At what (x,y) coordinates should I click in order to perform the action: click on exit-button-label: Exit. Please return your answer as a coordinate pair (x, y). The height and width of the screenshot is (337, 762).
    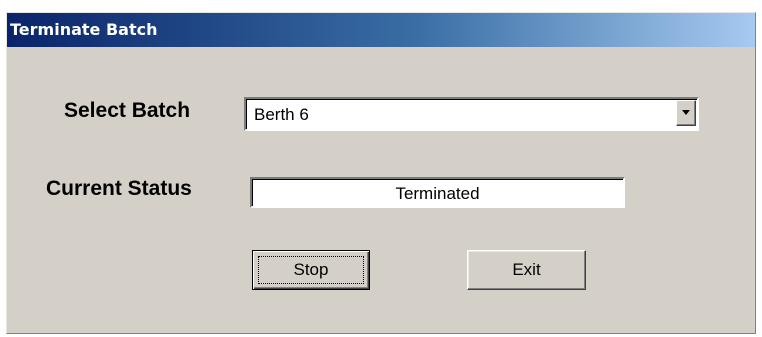
    Looking at the image, I should click on (526, 269).